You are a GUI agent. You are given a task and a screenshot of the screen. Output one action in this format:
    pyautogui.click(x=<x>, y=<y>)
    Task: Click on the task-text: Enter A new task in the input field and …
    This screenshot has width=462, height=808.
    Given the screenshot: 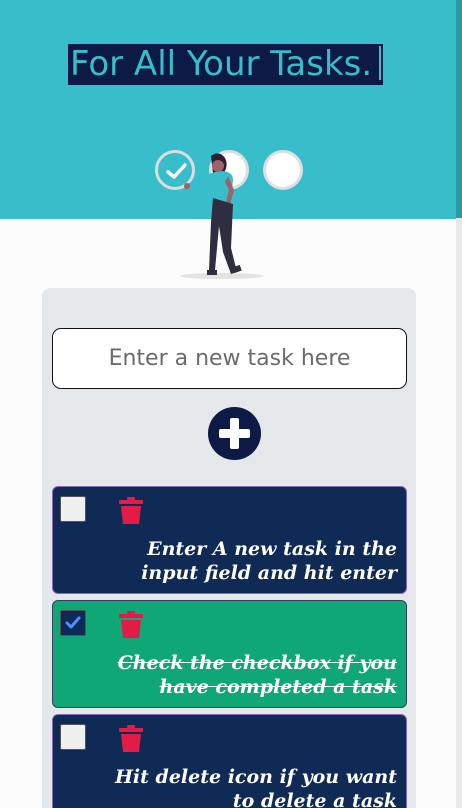 What is the action you would take?
    pyautogui.click(x=269, y=561)
    